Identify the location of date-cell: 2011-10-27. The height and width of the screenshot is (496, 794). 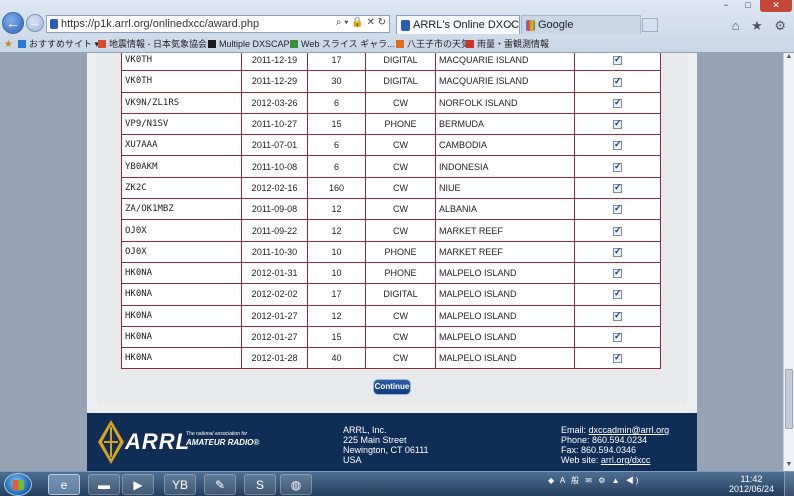
(274, 124).